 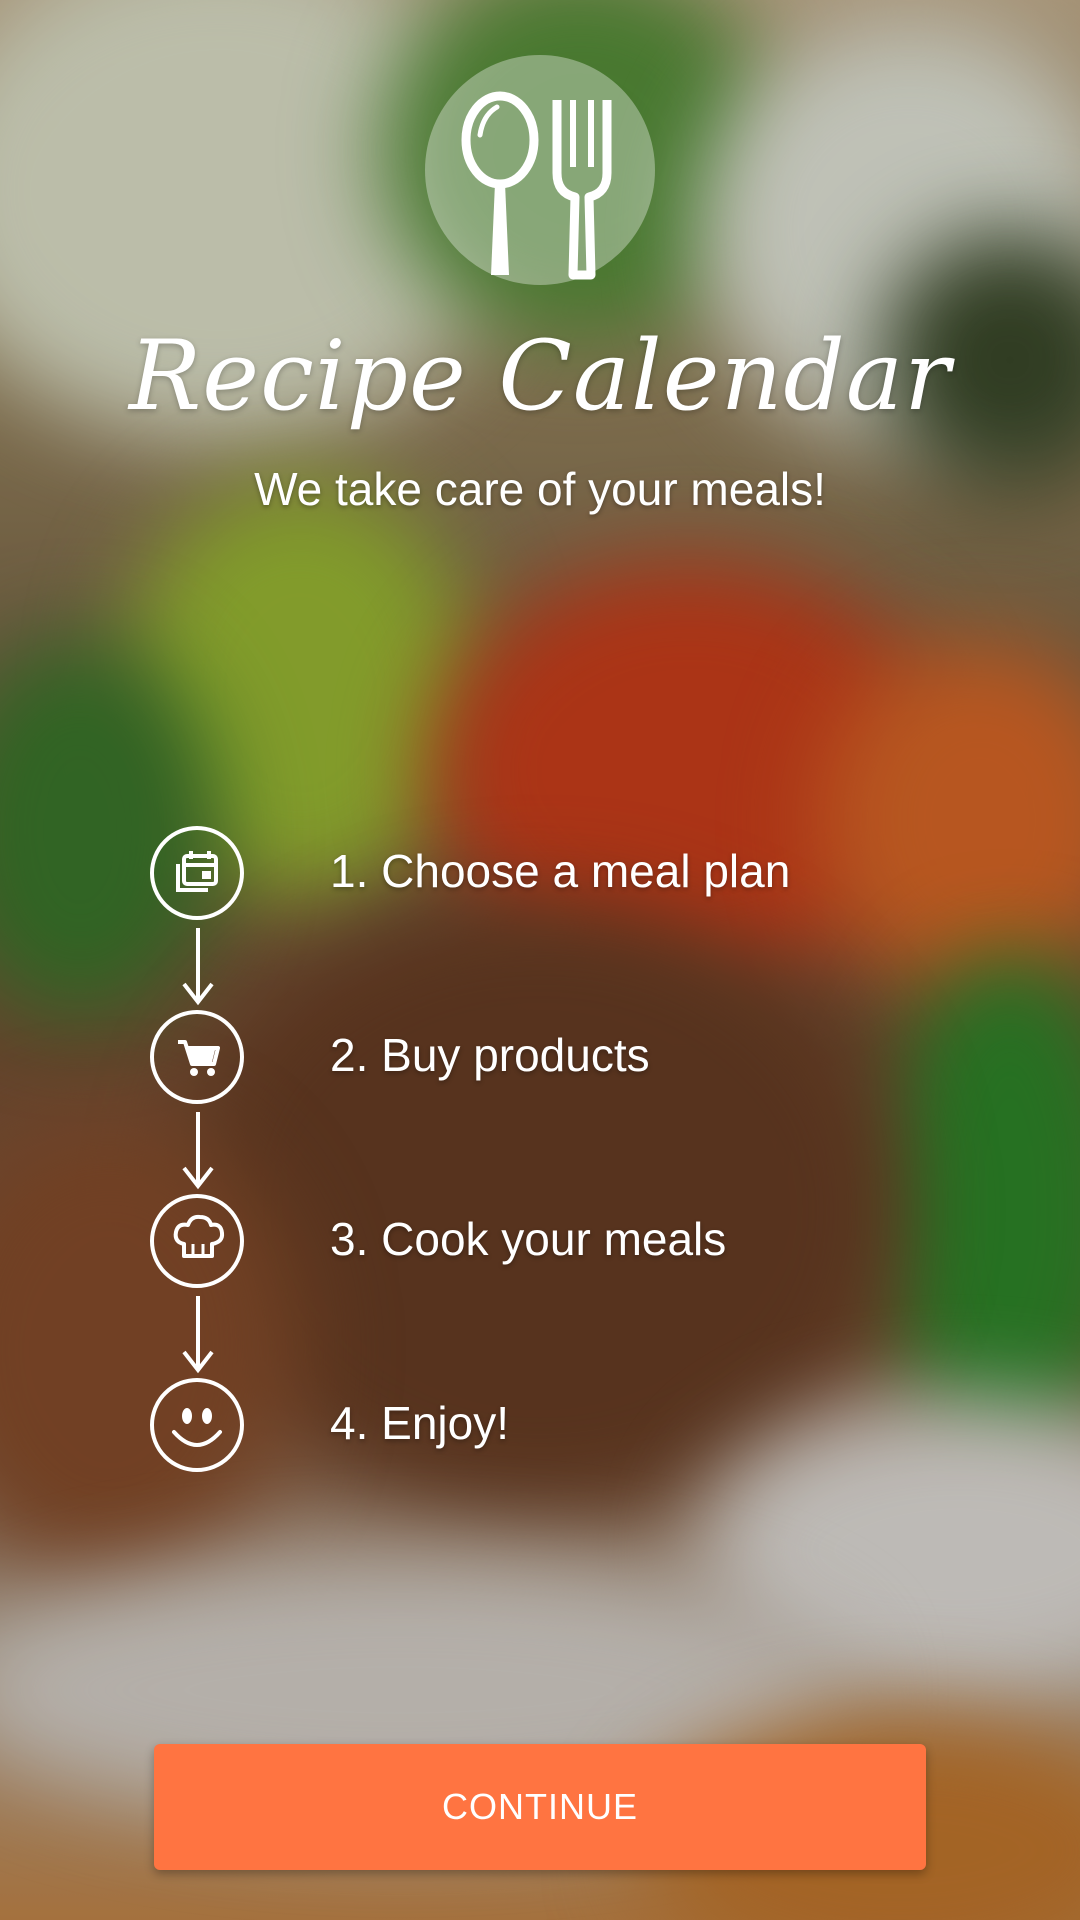 What do you see at coordinates (197, 1057) in the screenshot?
I see `cart-icon` at bounding box center [197, 1057].